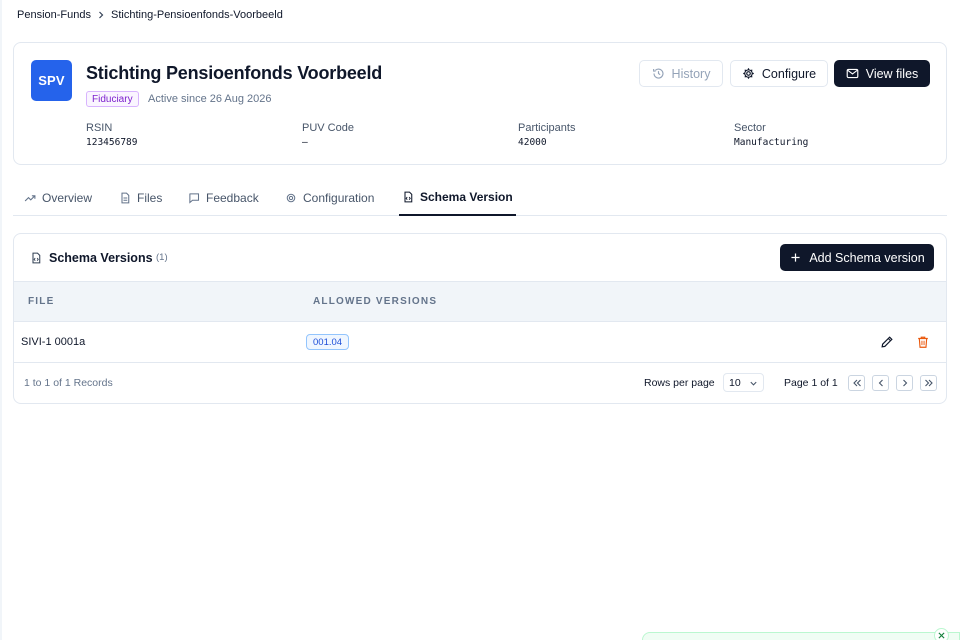  Describe the element at coordinates (887, 342) in the screenshot. I see `edit-pencil-icon` at that location.